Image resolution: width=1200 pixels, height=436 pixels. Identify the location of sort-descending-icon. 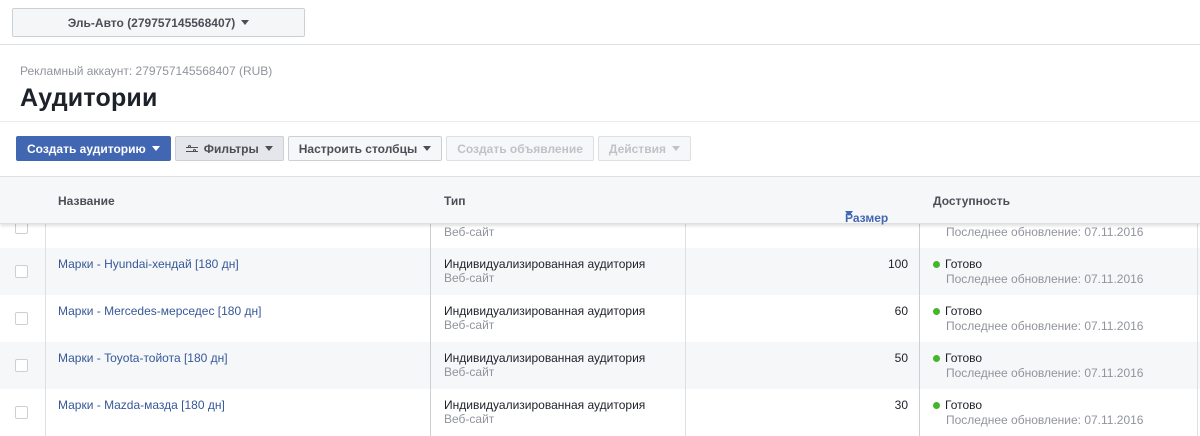
(849, 213).